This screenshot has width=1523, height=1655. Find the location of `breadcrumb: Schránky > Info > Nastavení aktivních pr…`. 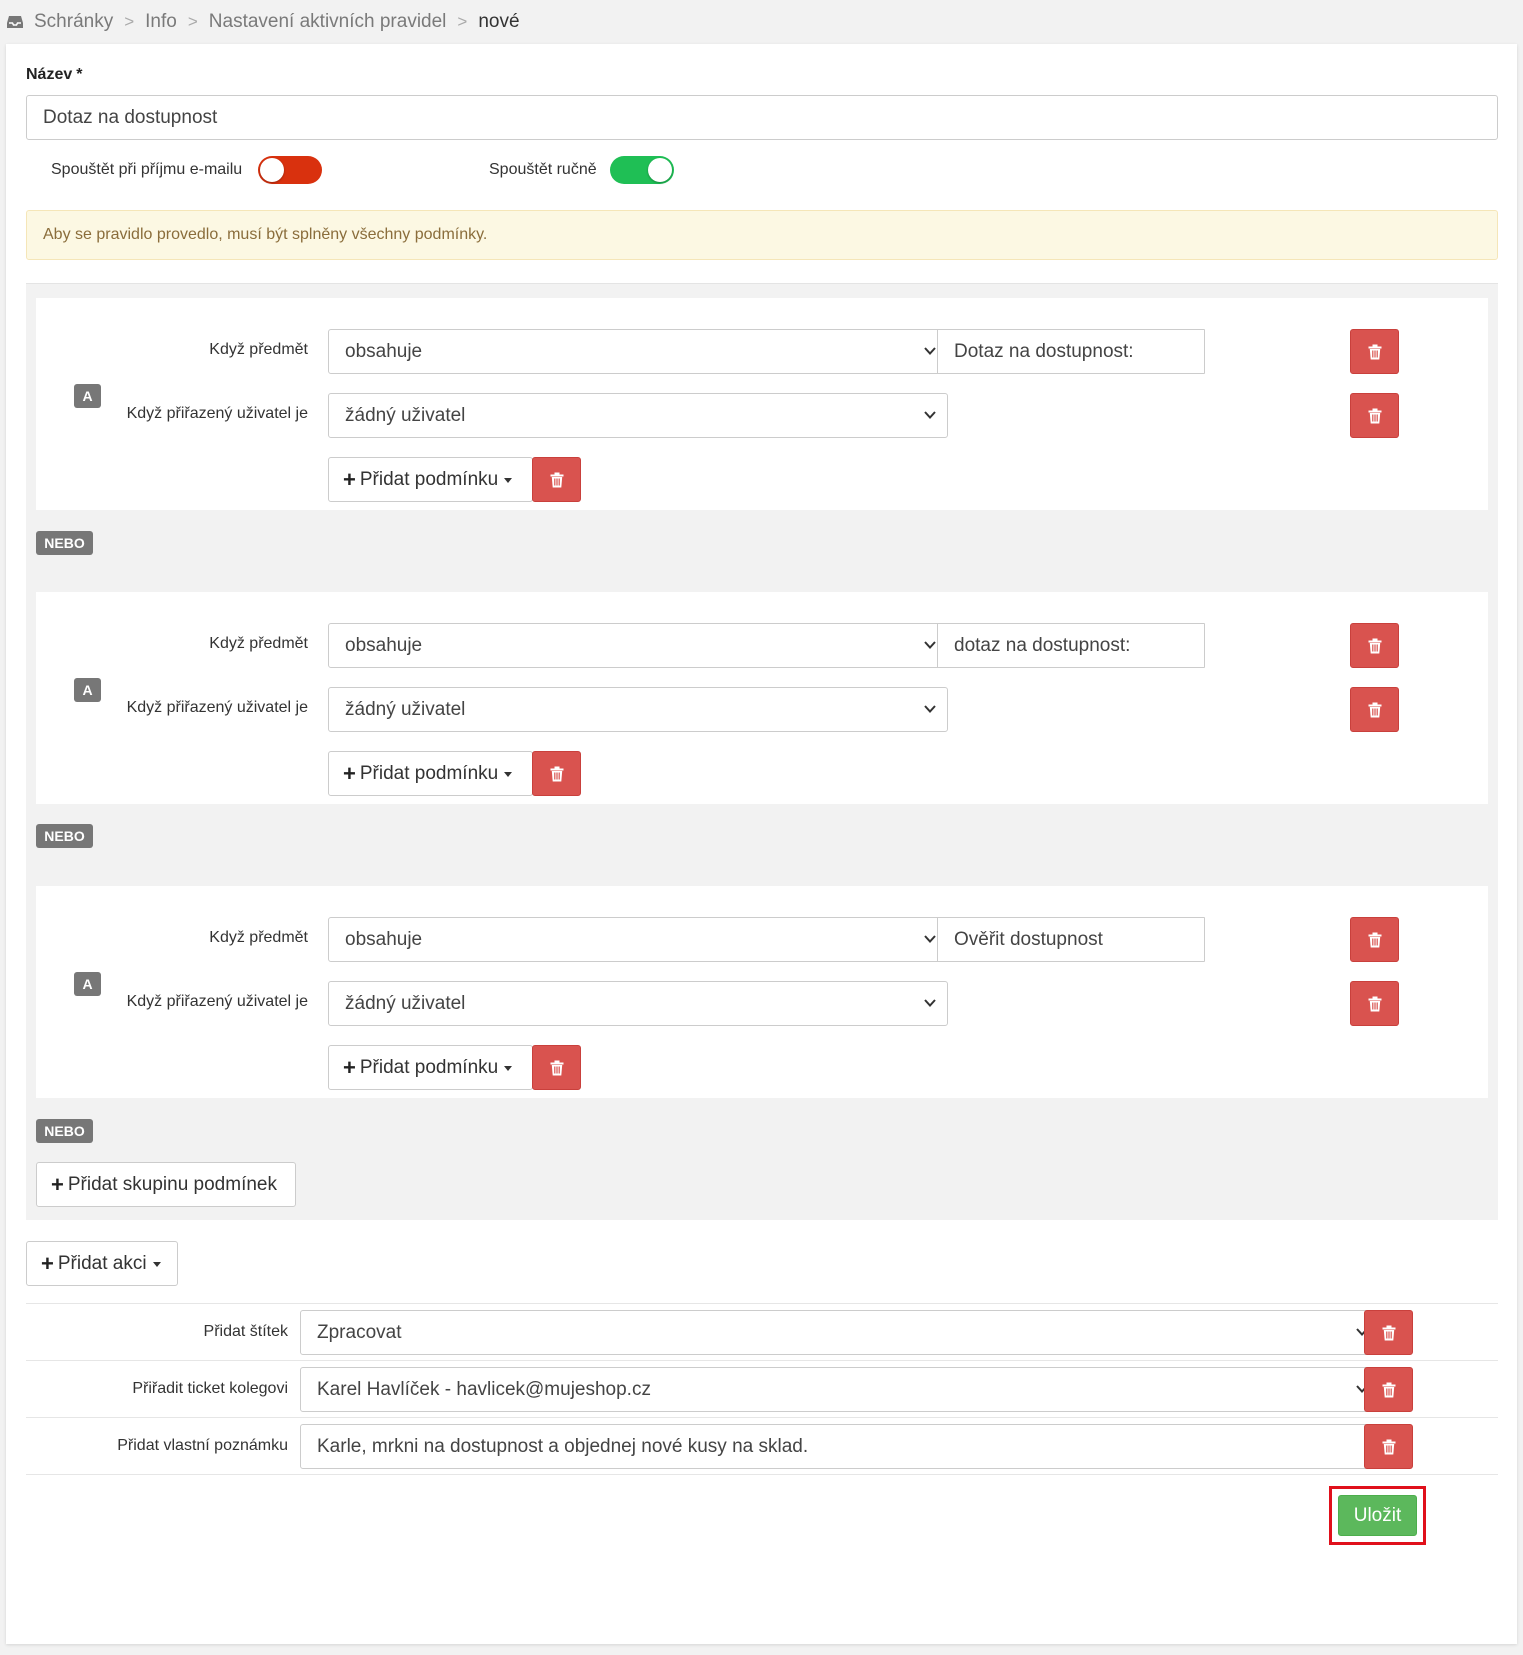

breadcrumb: Schránky > Info > Nastavení aktivních pr… is located at coordinates (761, 22).